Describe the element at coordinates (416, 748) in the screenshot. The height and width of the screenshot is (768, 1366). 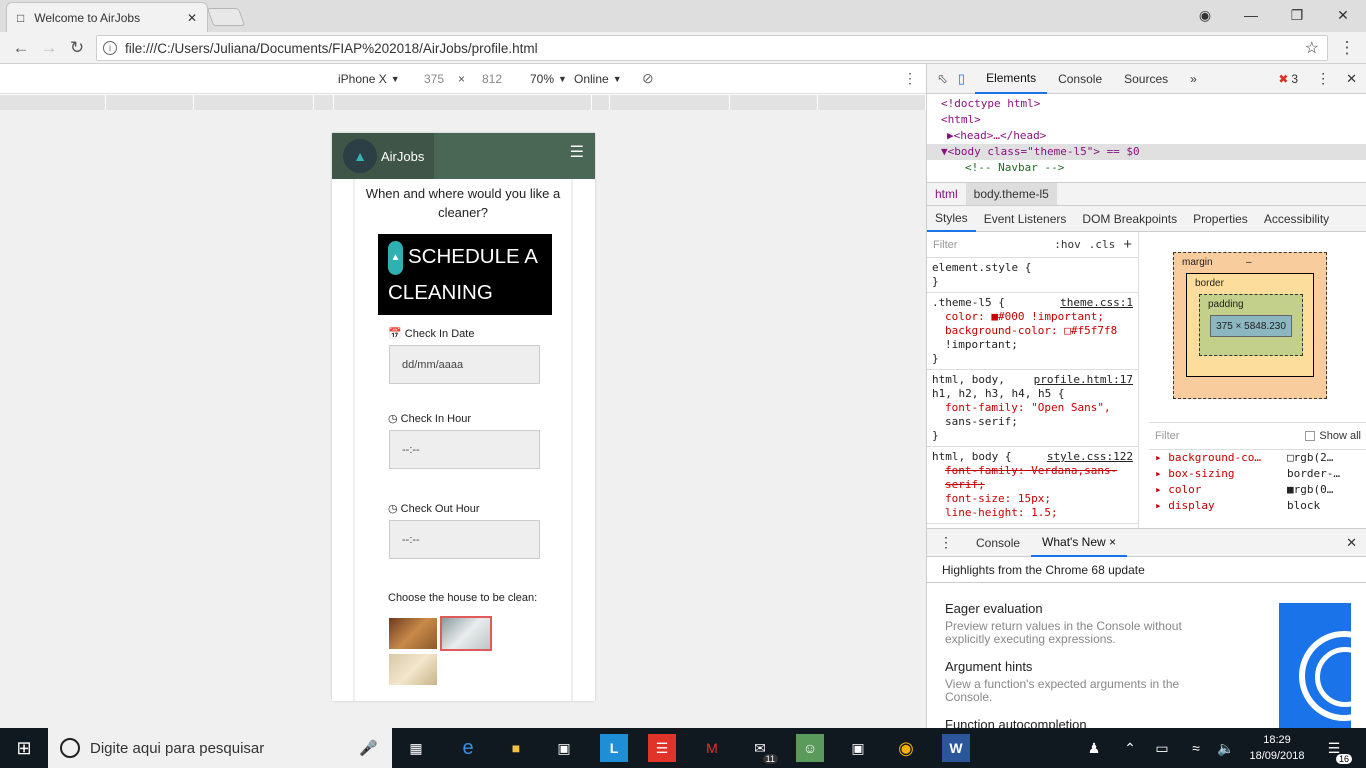
I see `task-view-icon: ▦` at that location.